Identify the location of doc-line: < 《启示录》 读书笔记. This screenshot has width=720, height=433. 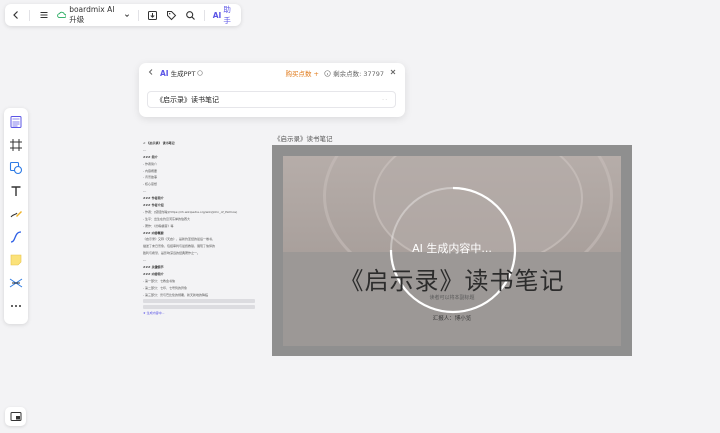
(159, 143).